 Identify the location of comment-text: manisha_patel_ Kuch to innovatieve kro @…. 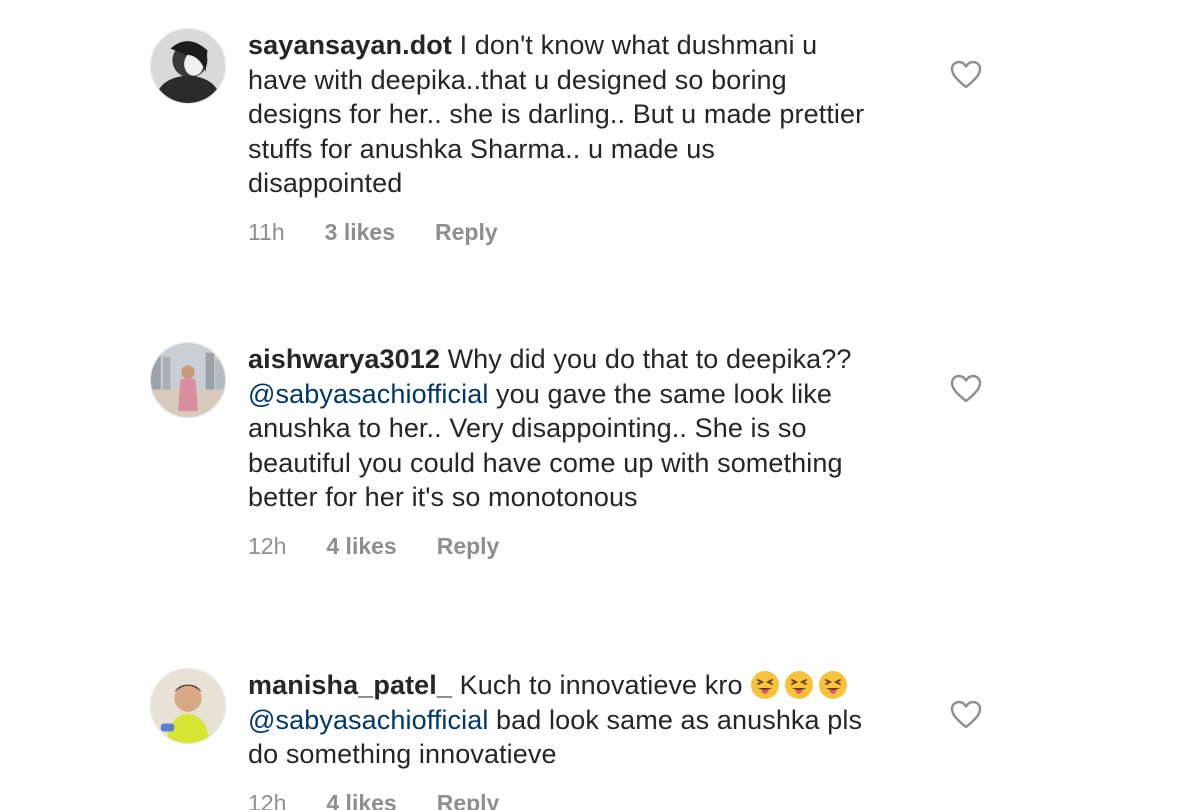
(558, 720).